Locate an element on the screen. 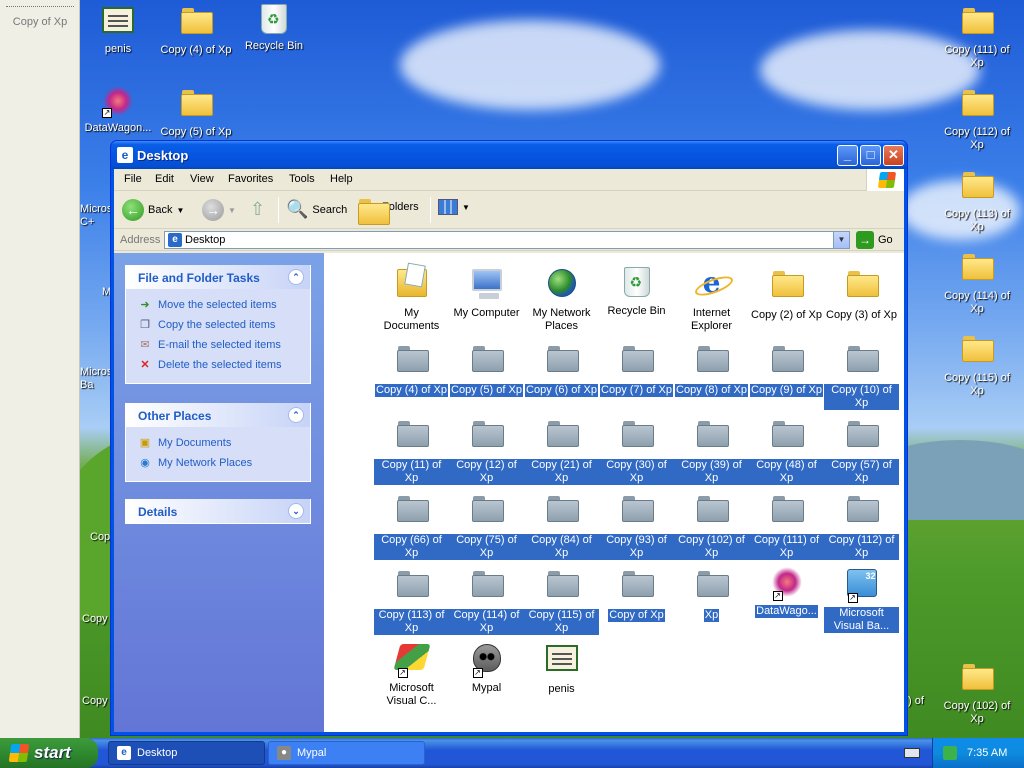 This screenshot has width=1024, height=768. menu-file: File is located at coordinates (133, 179).